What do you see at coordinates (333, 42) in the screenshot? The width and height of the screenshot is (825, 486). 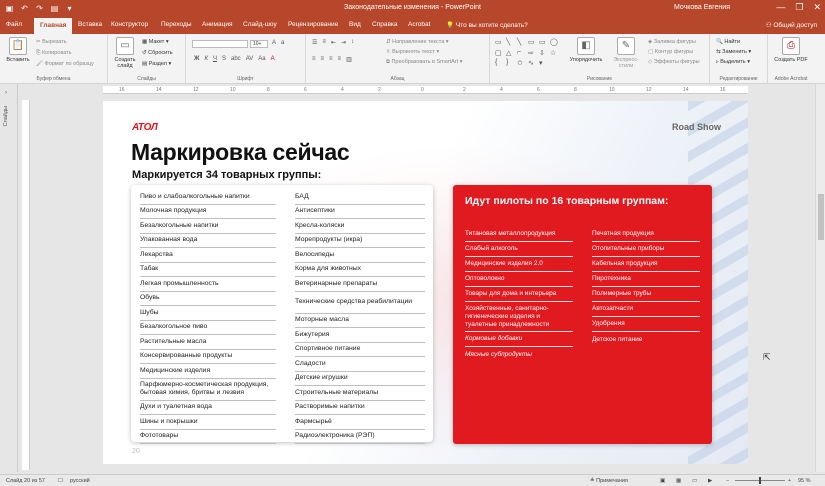 I see `indent-less-icon: ⇤` at bounding box center [333, 42].